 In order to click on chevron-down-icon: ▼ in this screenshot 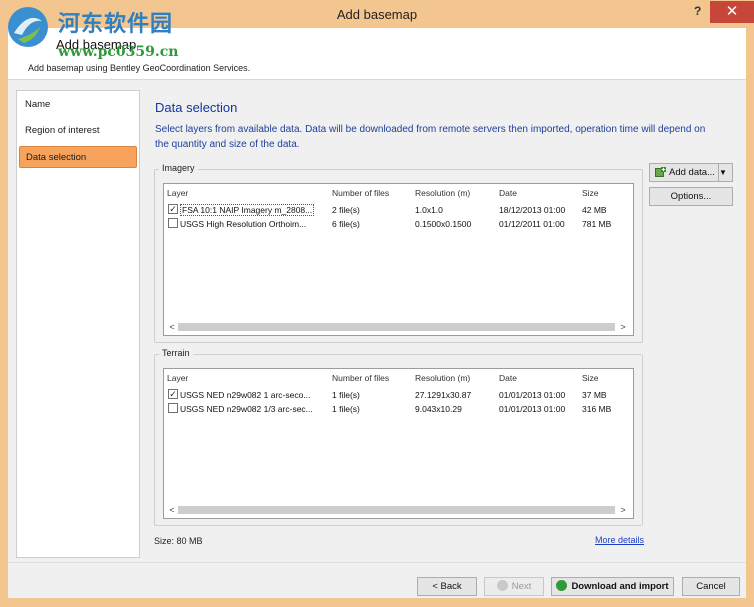, I will do `click(725, 172)`.